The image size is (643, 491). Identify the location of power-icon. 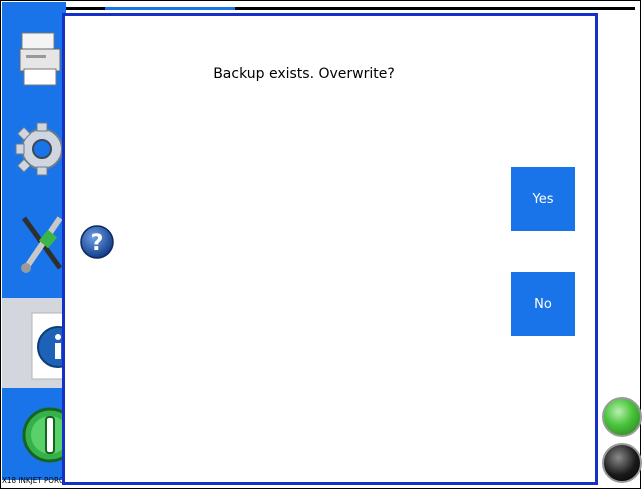
(44, 435).